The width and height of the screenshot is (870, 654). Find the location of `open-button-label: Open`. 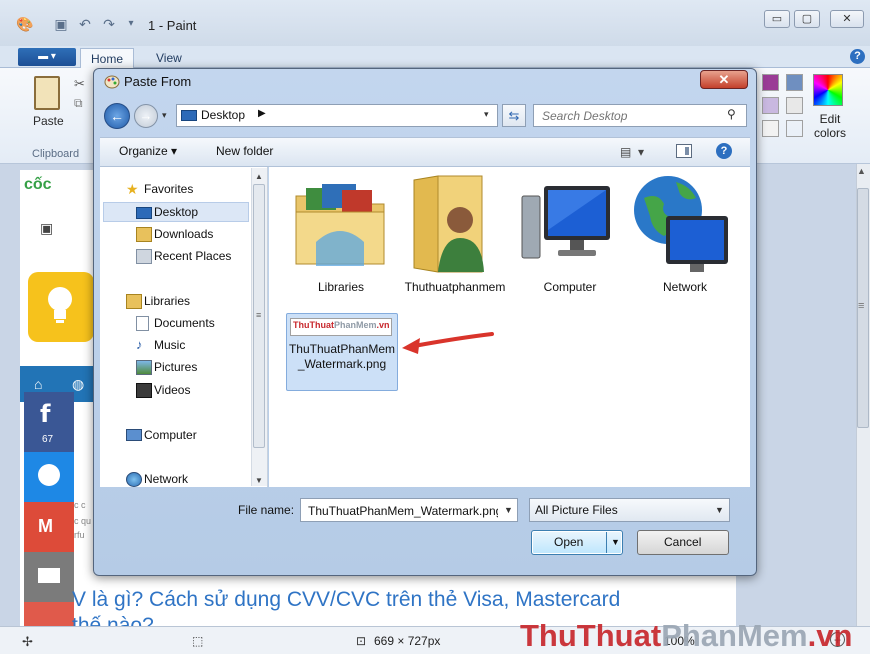

open-button-label: Open is located at coordinates (568, 542).